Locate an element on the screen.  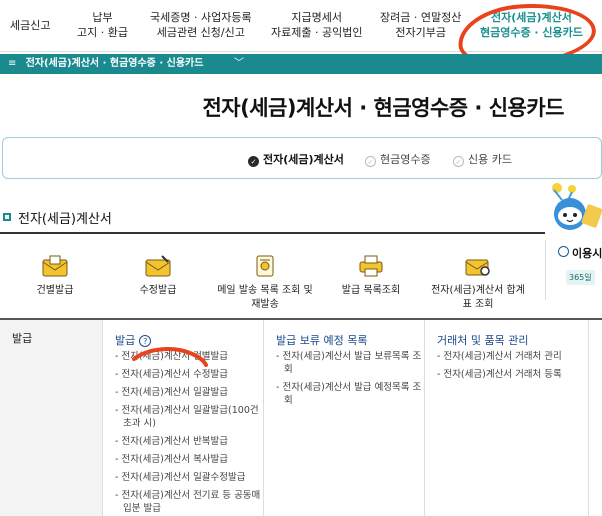
breadcrumb-label: 전자(세금)계산서 · 현금영수증 · 신용카드 is located at coordinates (115, 63).